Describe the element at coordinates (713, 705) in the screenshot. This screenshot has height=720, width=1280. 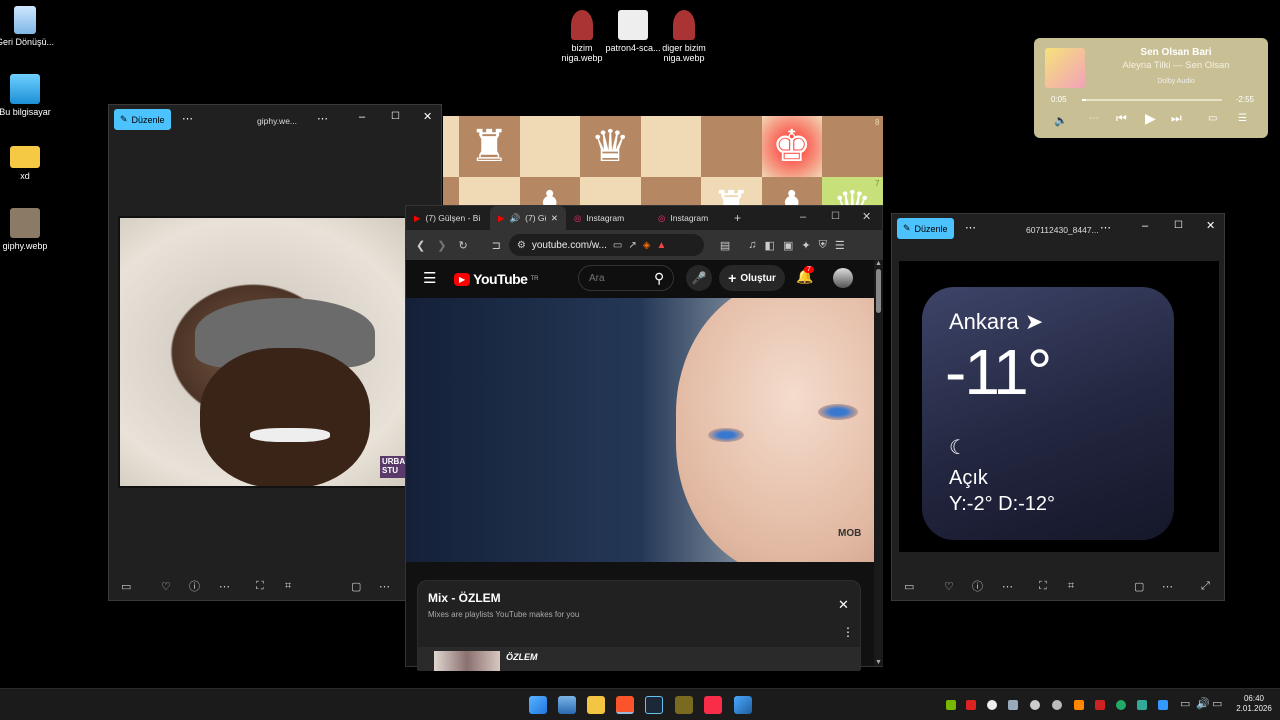
I see `apple-music-icon` at that location.